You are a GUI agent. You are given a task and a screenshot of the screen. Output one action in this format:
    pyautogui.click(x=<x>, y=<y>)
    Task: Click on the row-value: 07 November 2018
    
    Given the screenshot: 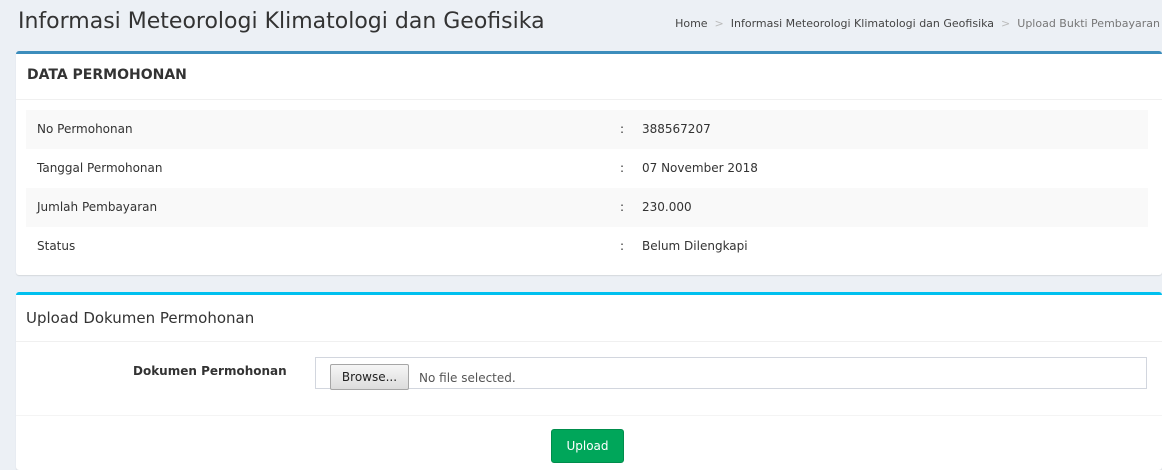 What is the action you would take?
    pyautogui.click(x=700, y=168)
    